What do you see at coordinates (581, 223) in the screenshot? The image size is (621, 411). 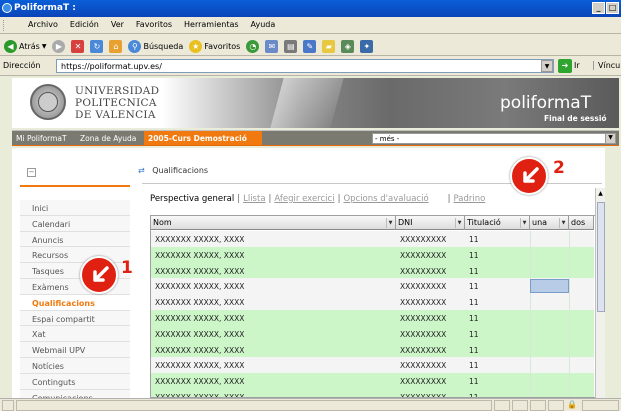 I see `column-header-dos: dos` at bounding box center [581, 223].